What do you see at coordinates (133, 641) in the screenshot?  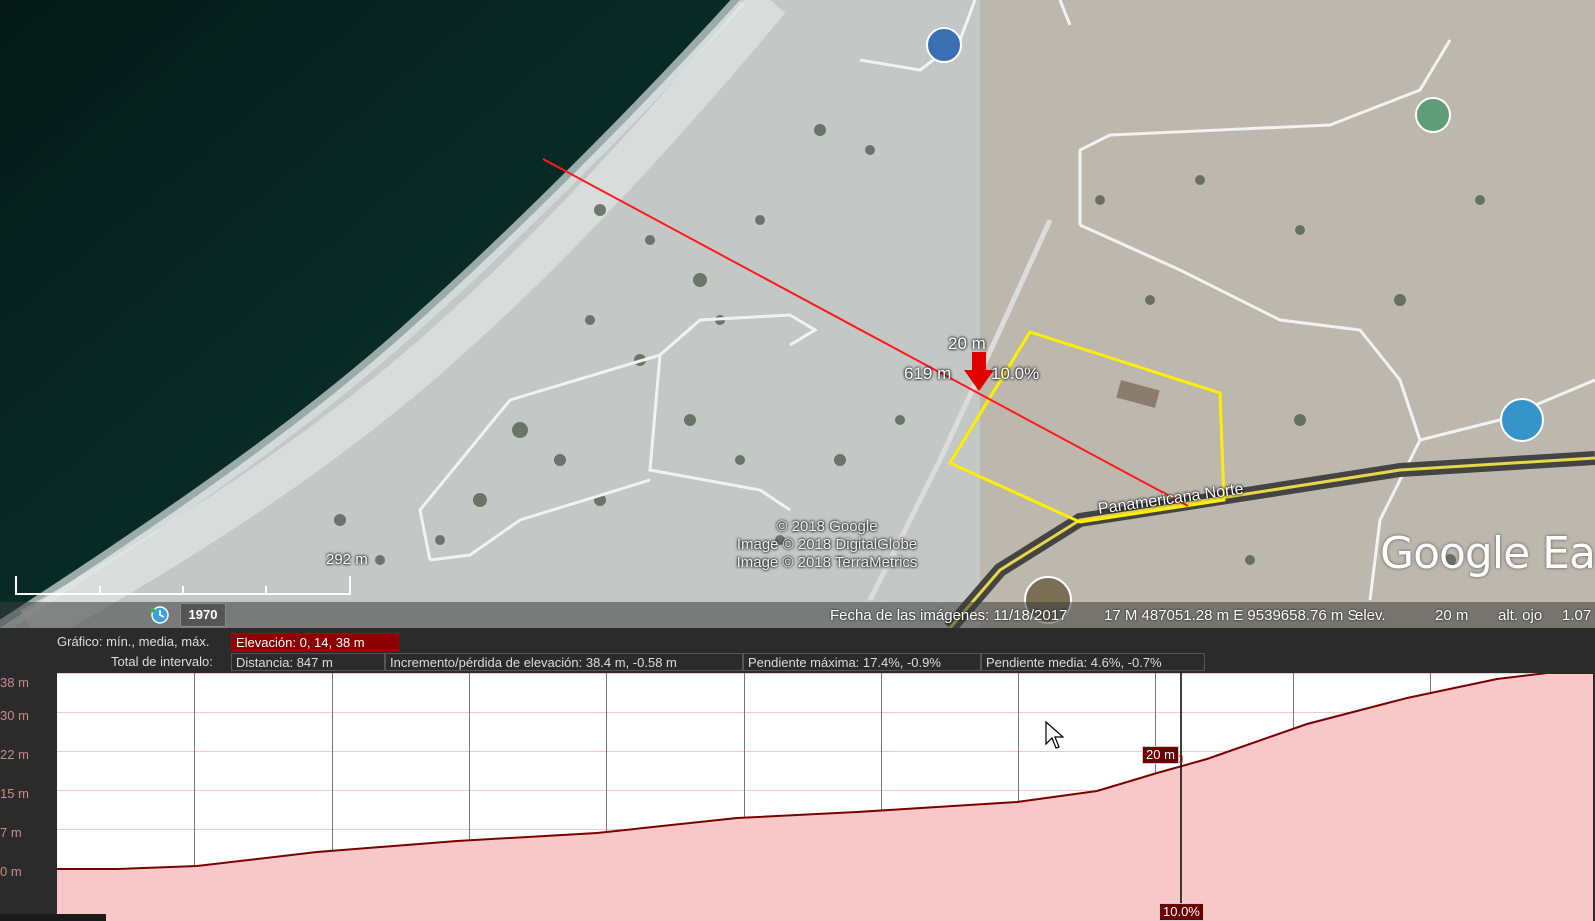 I see `graph-summary-label: Gráfico: mín., media, máx.` at bounding box center [133, 641].